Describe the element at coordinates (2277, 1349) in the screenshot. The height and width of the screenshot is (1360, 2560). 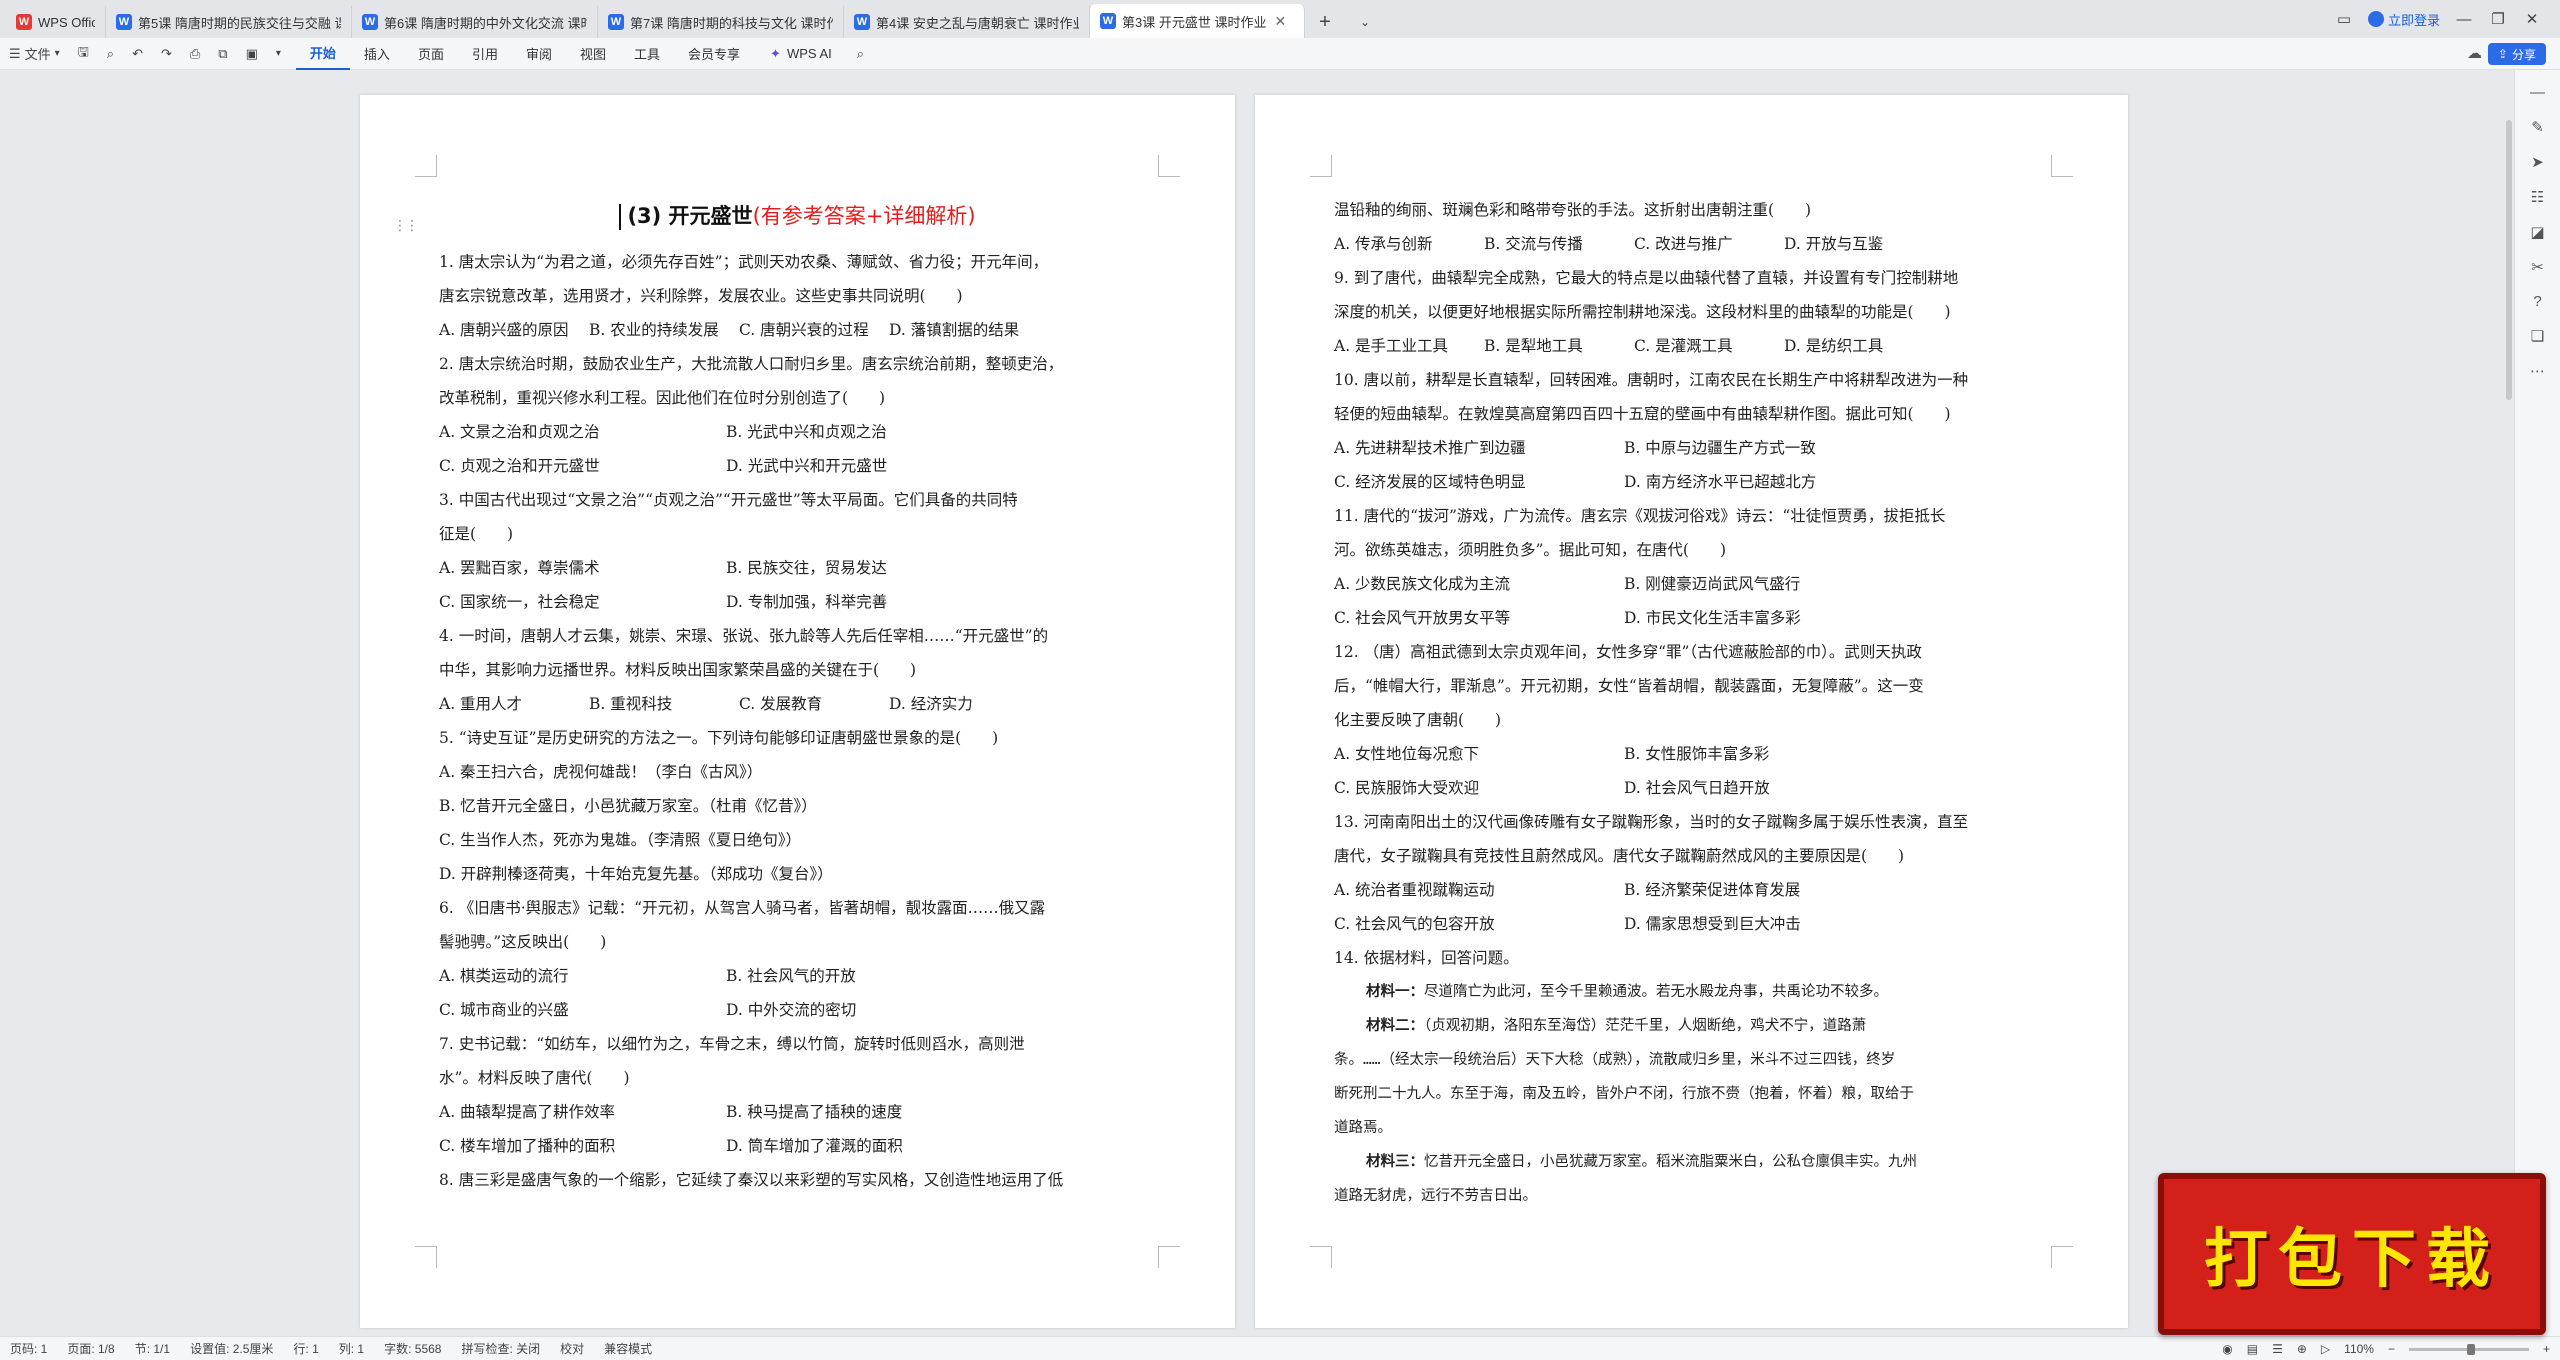
I see `outline-view-icon: ☰` at that location.